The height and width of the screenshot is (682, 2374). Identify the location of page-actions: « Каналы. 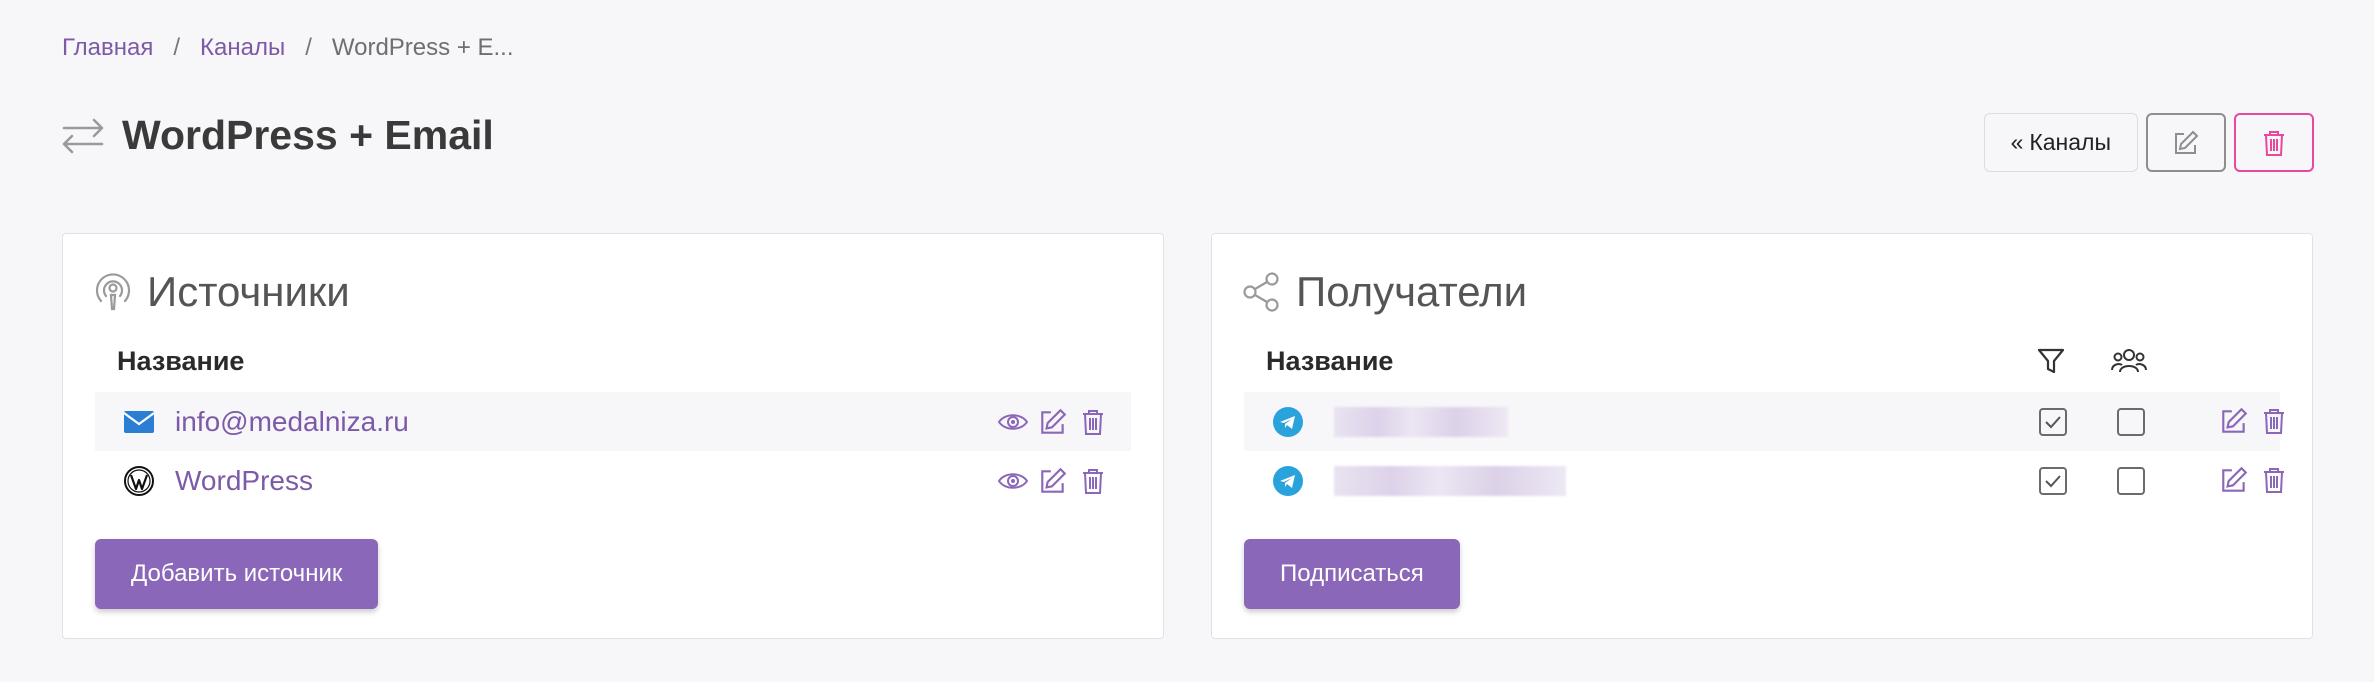
(2148, 142).